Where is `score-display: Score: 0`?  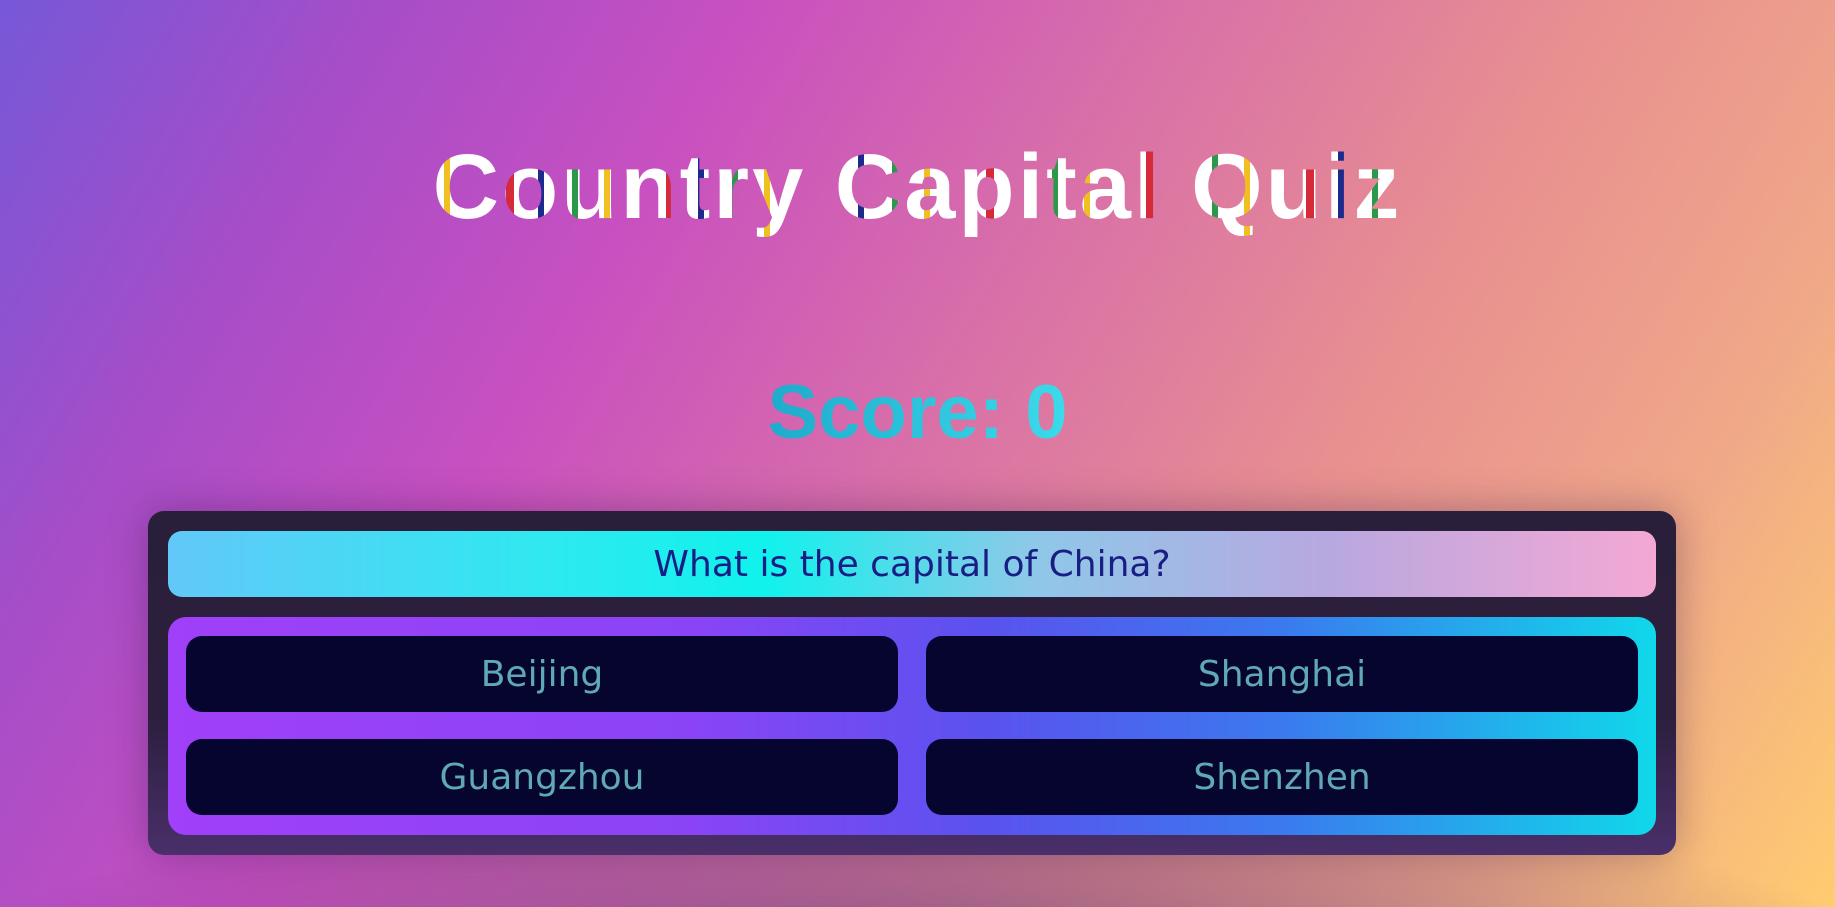
score-display: Score: 0 is located at coordinates (917, 413).